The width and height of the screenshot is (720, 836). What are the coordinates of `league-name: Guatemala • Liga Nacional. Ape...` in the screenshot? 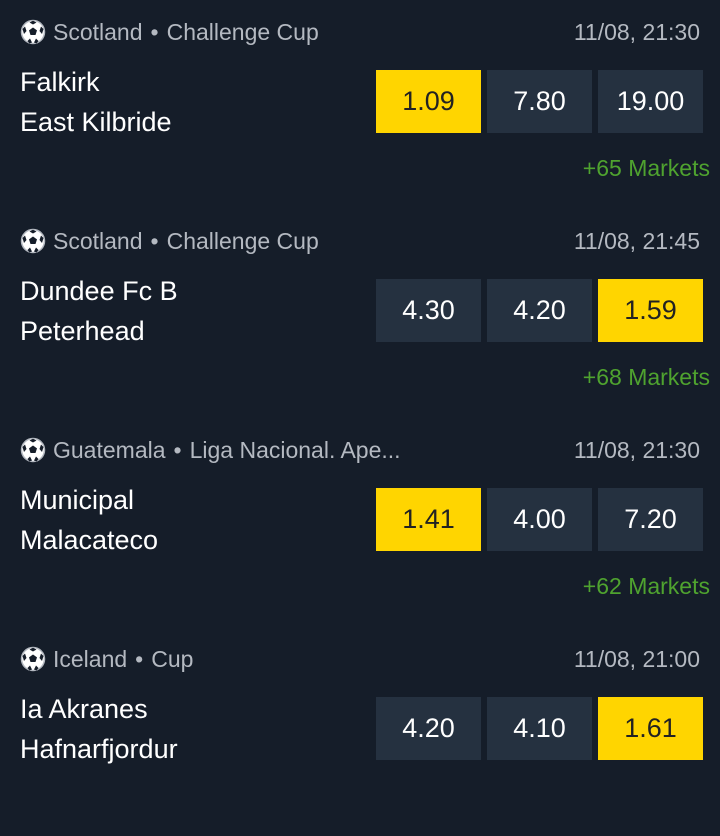 It's located at (227, 450).